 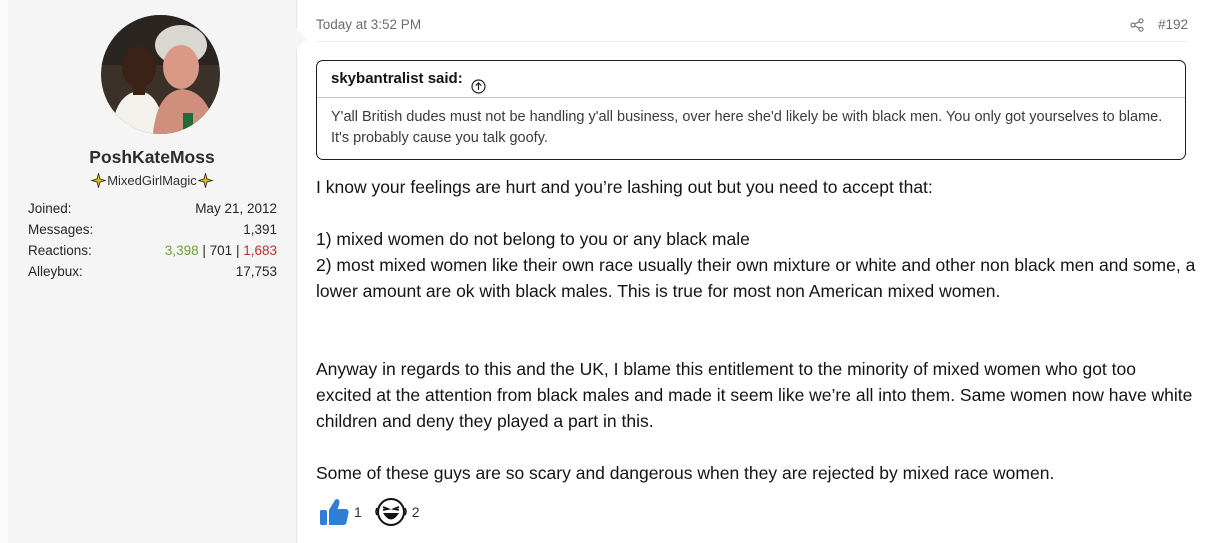 What do you see at coordinates (152, 250) in the screenshot?
I see `stat-reactions: Reactions: 3,398 | 701 | 1,683` at bounding box center [152, 250].